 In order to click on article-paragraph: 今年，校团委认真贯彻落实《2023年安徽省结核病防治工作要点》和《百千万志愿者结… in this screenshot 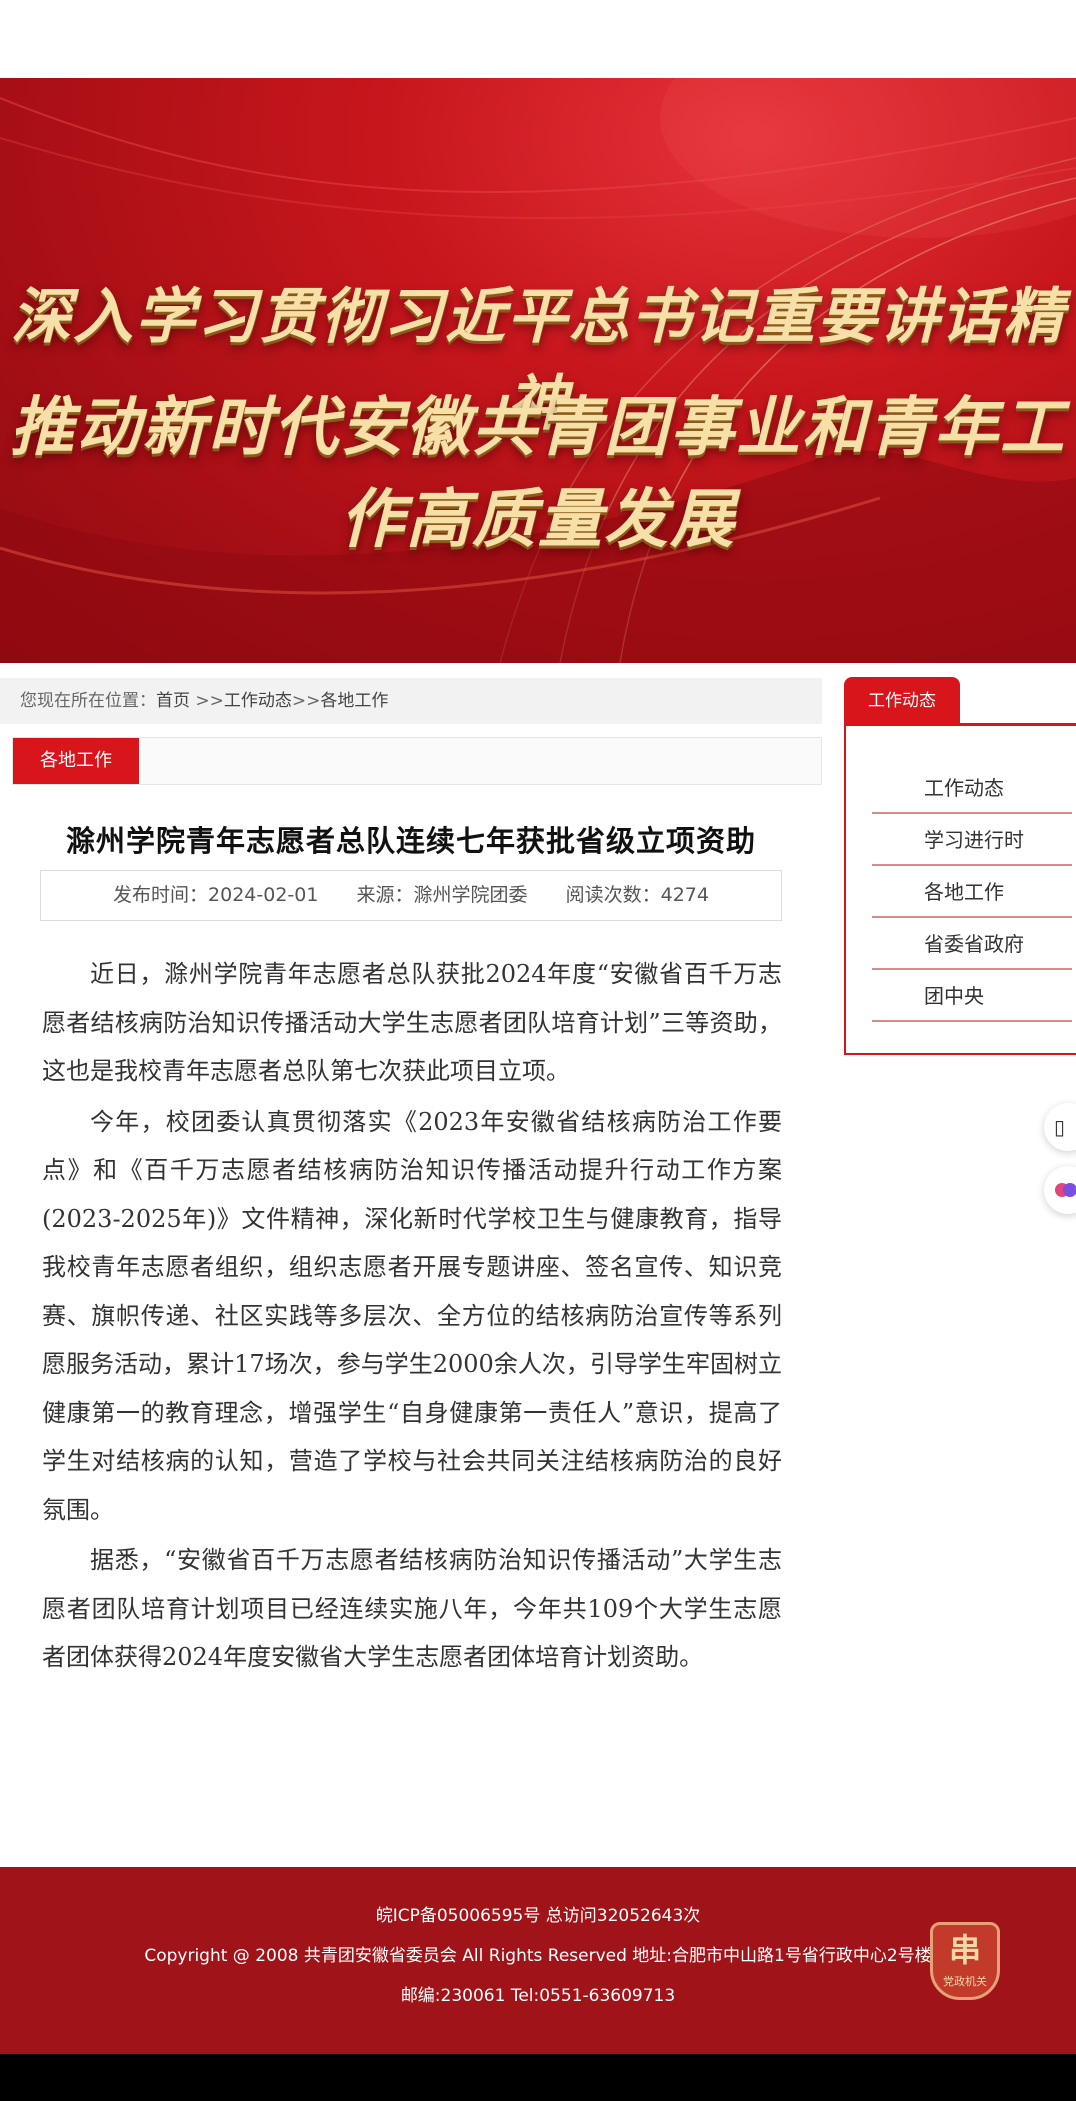, I will do `click(412, 1315)`.